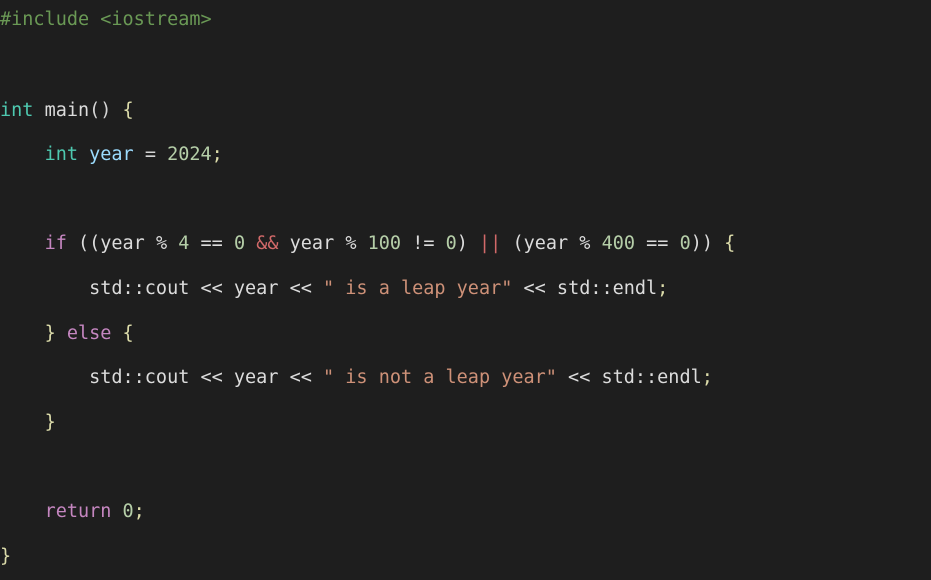 This screenshot has height=580, width=931. I want to click on code-token-ident: )), so click(701, 244).